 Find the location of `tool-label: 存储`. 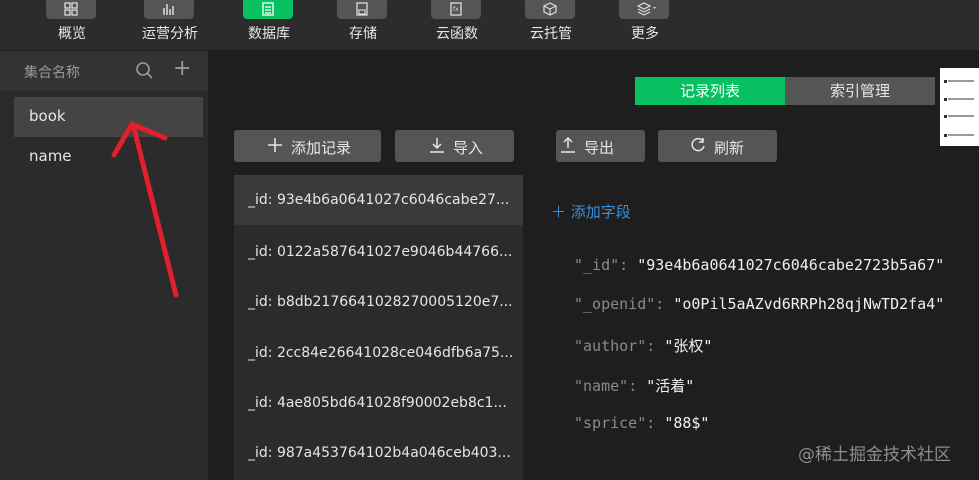

tool-label: 存储 is located at coordinates (363, 34).